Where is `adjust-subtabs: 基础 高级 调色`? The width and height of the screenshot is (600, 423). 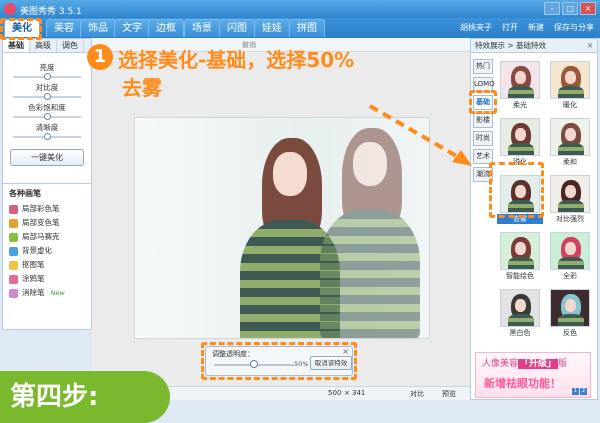 adjust-subtabs: 基础 高级 调色 is located at coordinates (47, 46).